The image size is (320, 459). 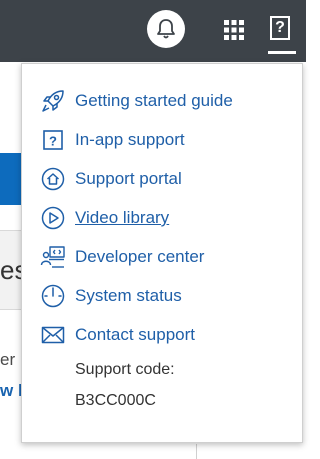 I want to click on bell-icon, so click(x=166, y=29).